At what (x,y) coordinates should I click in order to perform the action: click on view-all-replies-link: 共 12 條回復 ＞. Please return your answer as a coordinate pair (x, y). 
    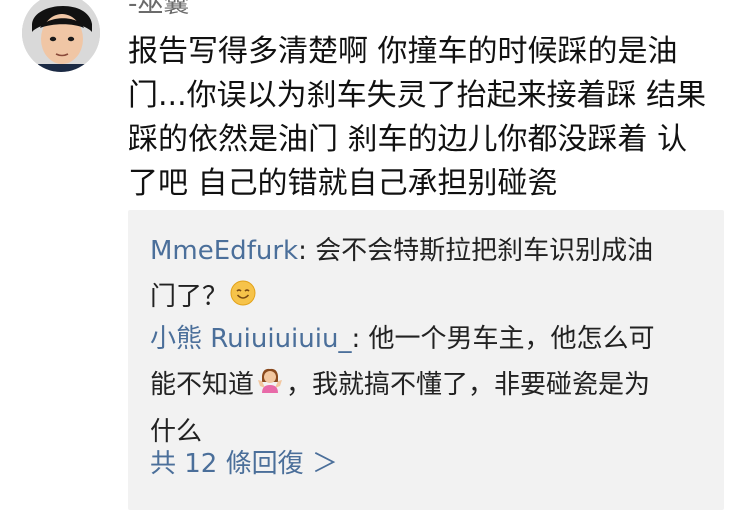
    Looking at the image, I should click on (244, 464).